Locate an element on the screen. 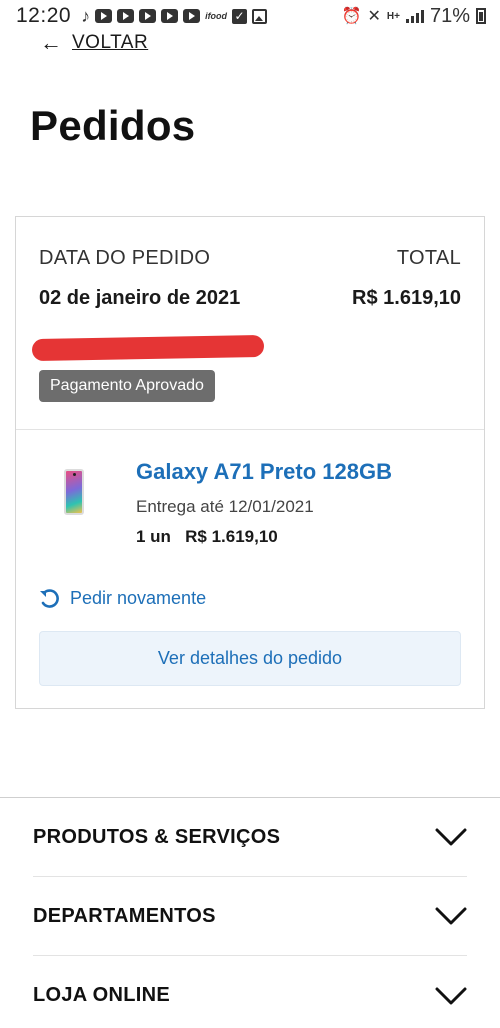  back-label: VOLTAR is located at coordinates (110, 42).